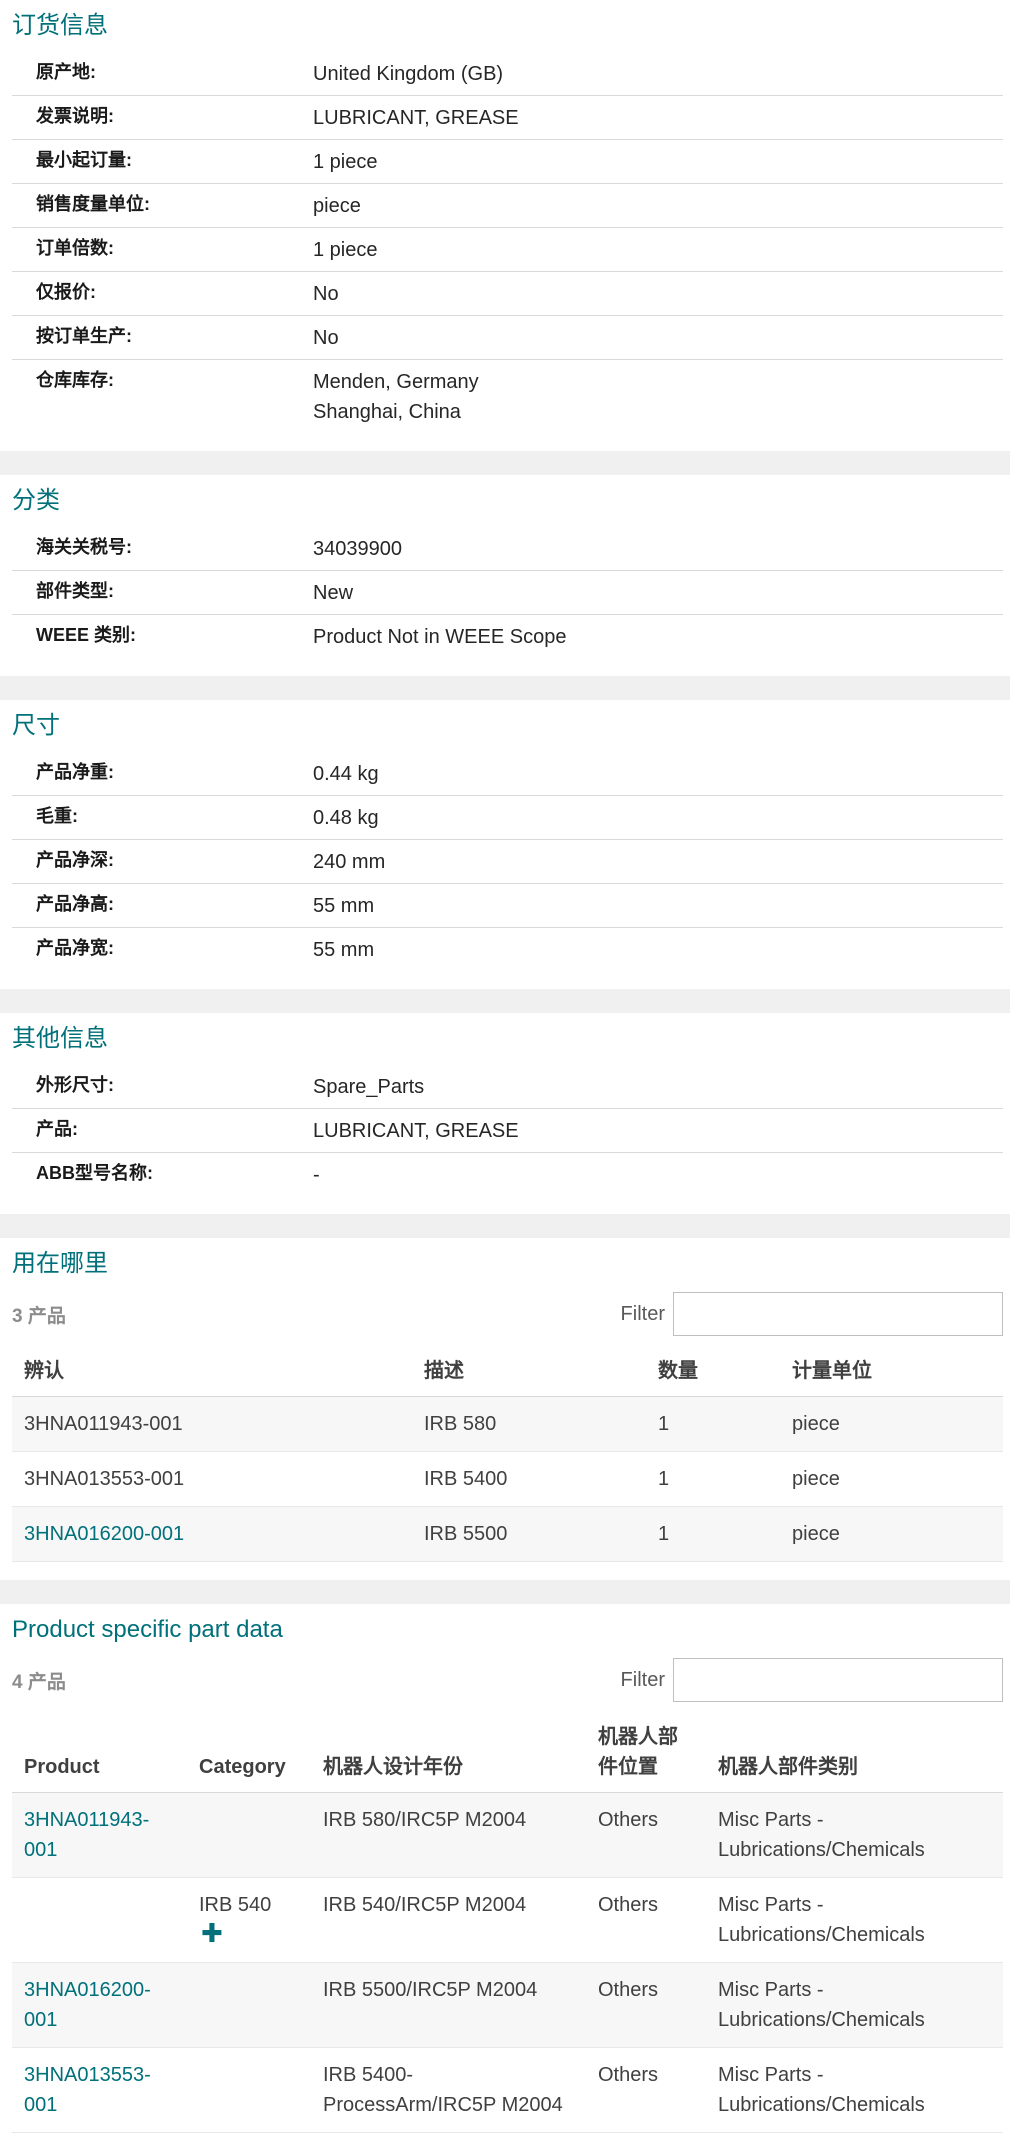 Image resolution: width=1010 pixels, height=2150 pixels. Describe the element at coordinates (333, 593) in the screenshot. I see `info-value-line: New` at that location.